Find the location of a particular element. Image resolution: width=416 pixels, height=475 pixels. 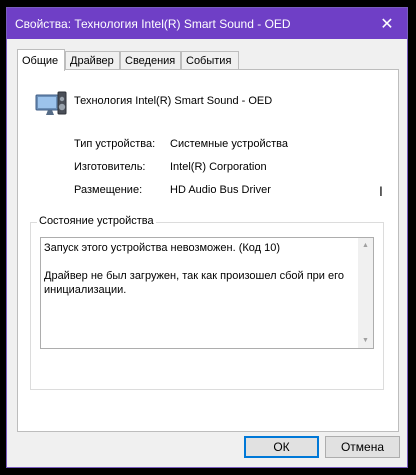

tab-events: События is located at coordinates (210, 60).